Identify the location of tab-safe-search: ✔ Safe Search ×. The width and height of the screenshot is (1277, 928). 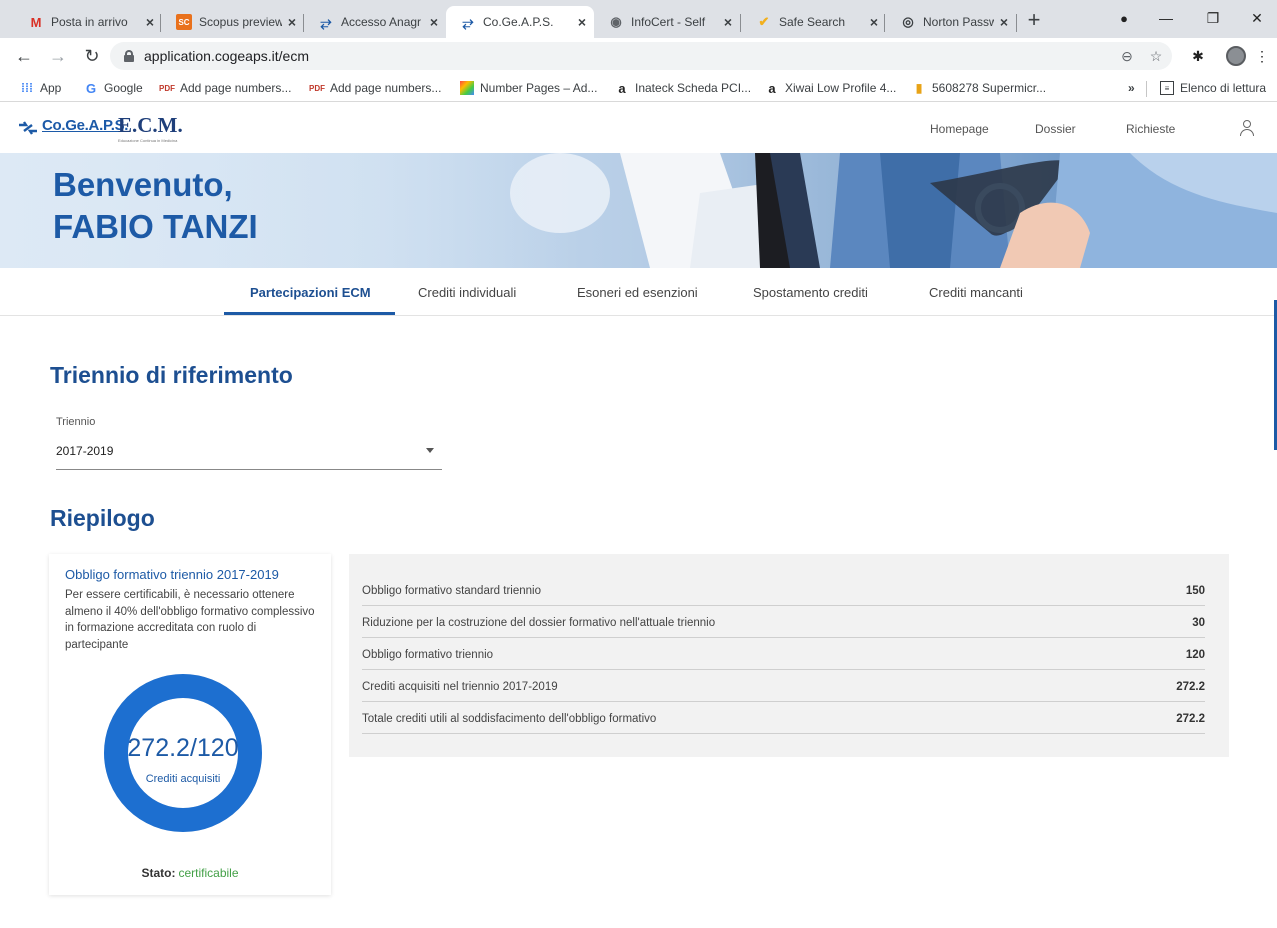
(814, 22).